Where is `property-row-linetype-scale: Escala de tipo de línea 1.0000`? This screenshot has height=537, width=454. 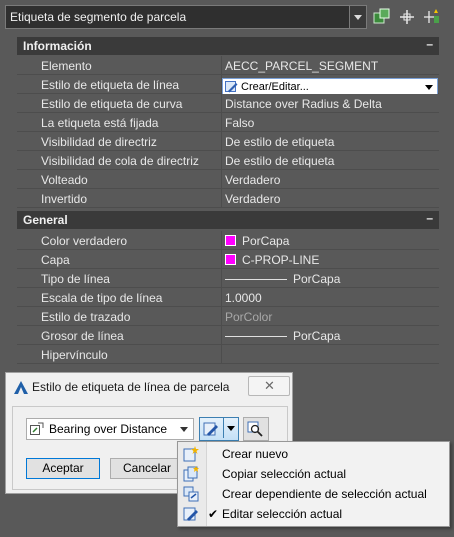 property-row-linetype-scale: Escala de tipo de línea 1.0000 is located at coordinates (228, 297).